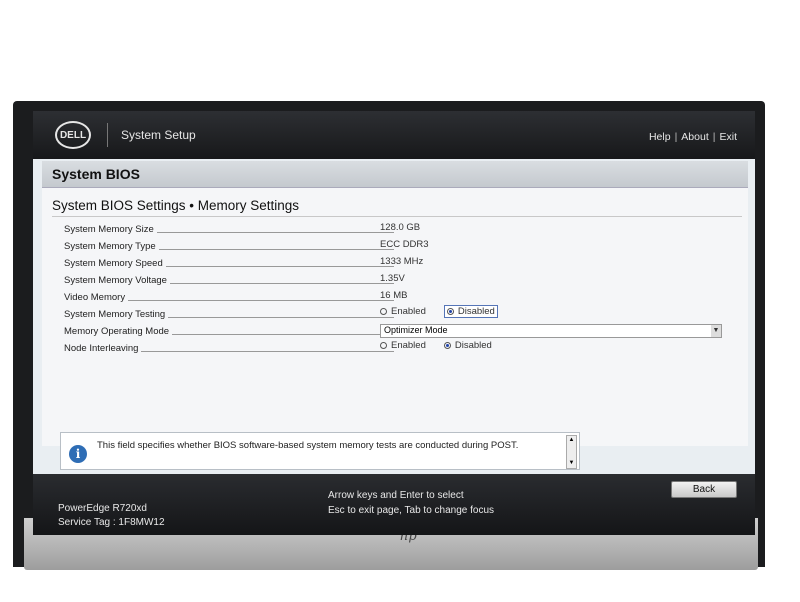 The width and height of the screenshot is (800, 602). I want to click on memory-type-value: ECC DDR3, so click(404, 244).